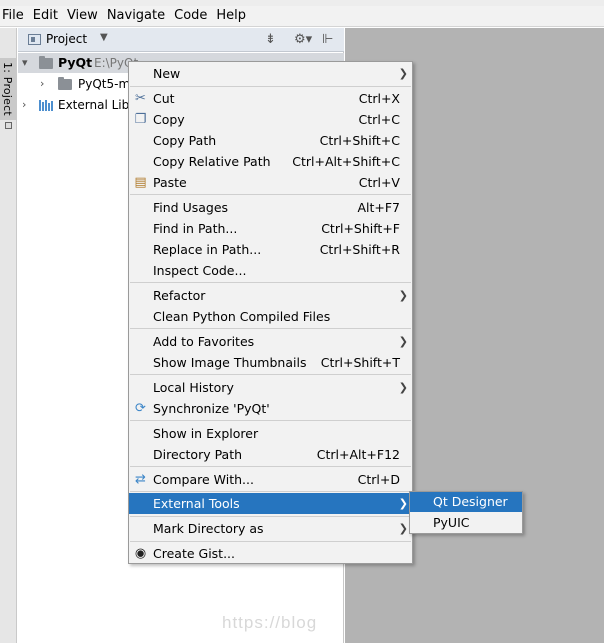 The width and height of the screenshot is (604, 643). I want to click on menu-help: Help, so click(232, 16).